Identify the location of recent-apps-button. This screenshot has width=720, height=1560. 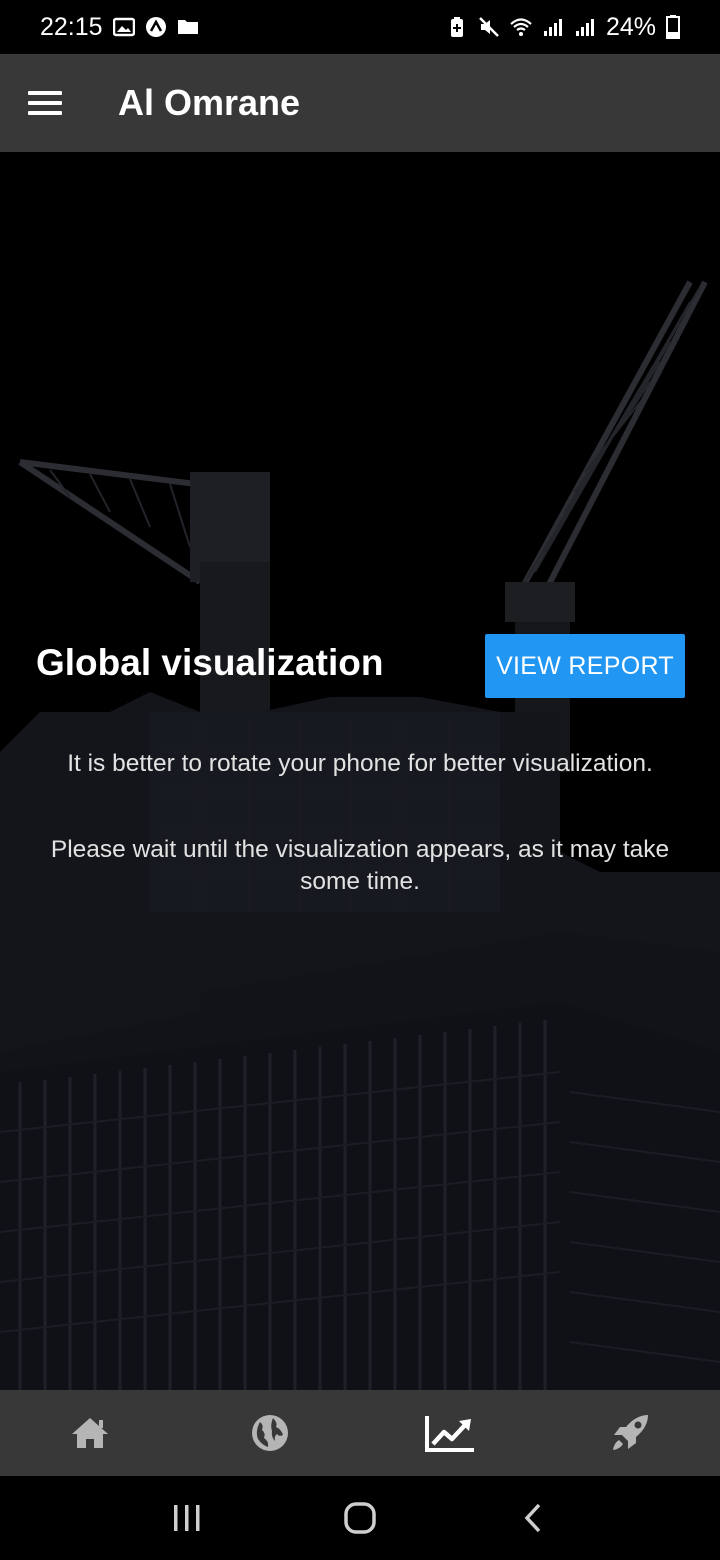
(187, 1518).